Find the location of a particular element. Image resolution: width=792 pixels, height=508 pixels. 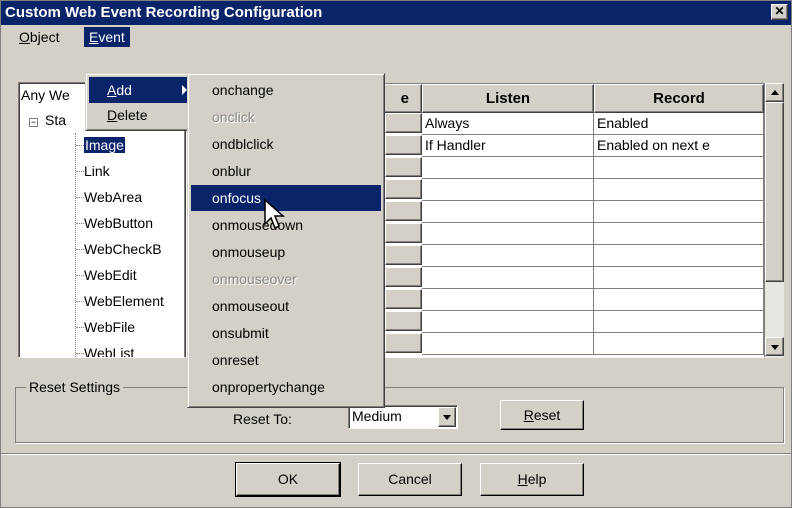

menu-item-delete: Delete is located at coordinates (140, 115).